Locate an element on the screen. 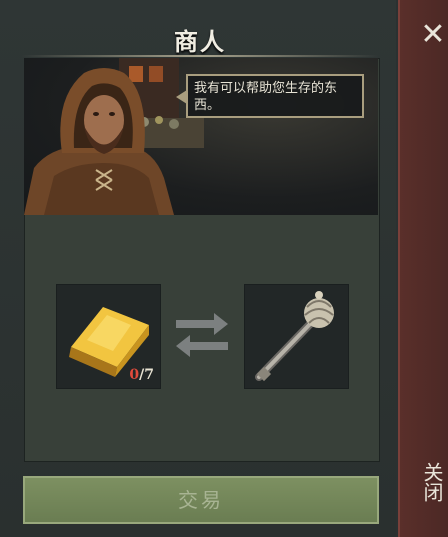  speech-bubble: 我有可以帮助您生存的东西。 is located at coordinates (275, 96).